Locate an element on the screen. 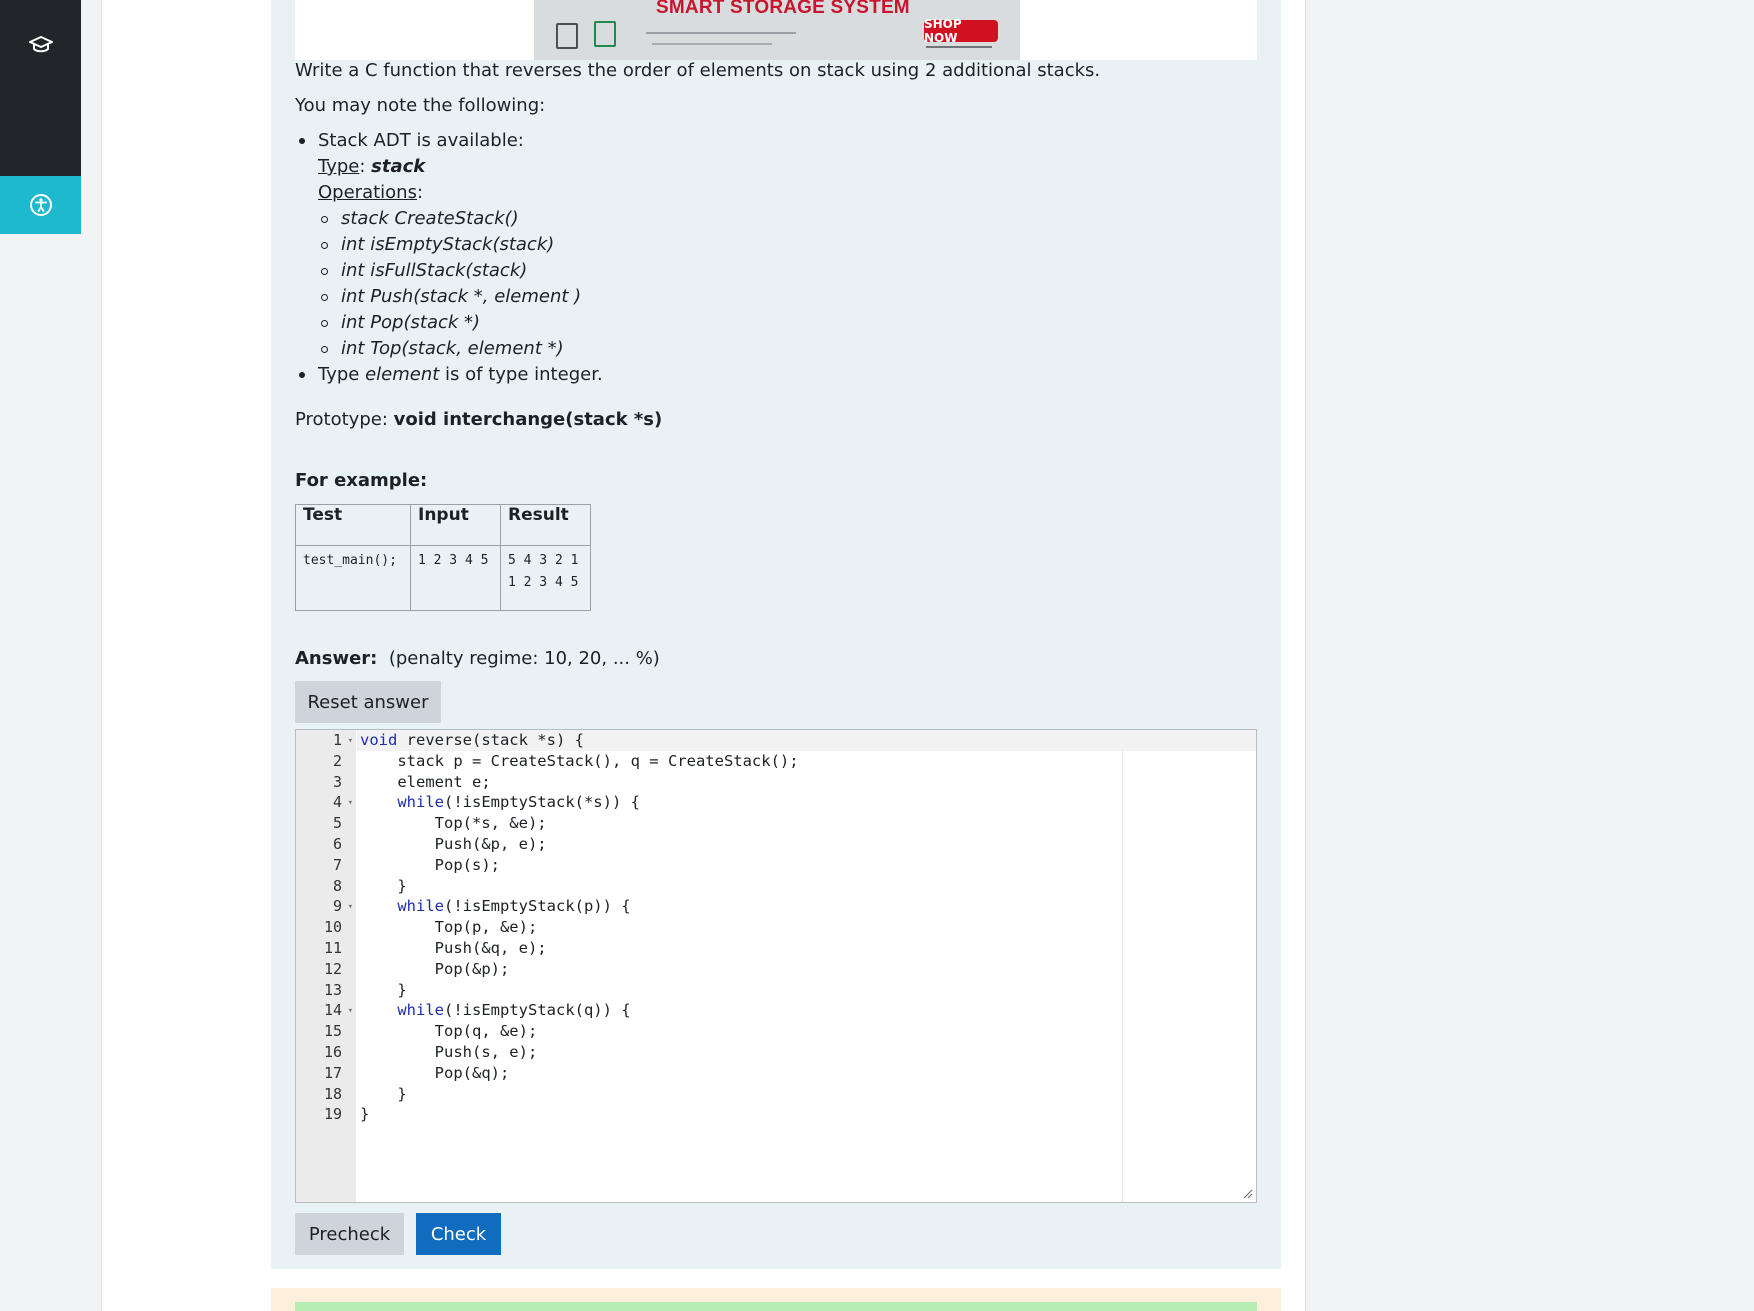  operation-item: stack CreateStack() is located at coordinates (462, 219).